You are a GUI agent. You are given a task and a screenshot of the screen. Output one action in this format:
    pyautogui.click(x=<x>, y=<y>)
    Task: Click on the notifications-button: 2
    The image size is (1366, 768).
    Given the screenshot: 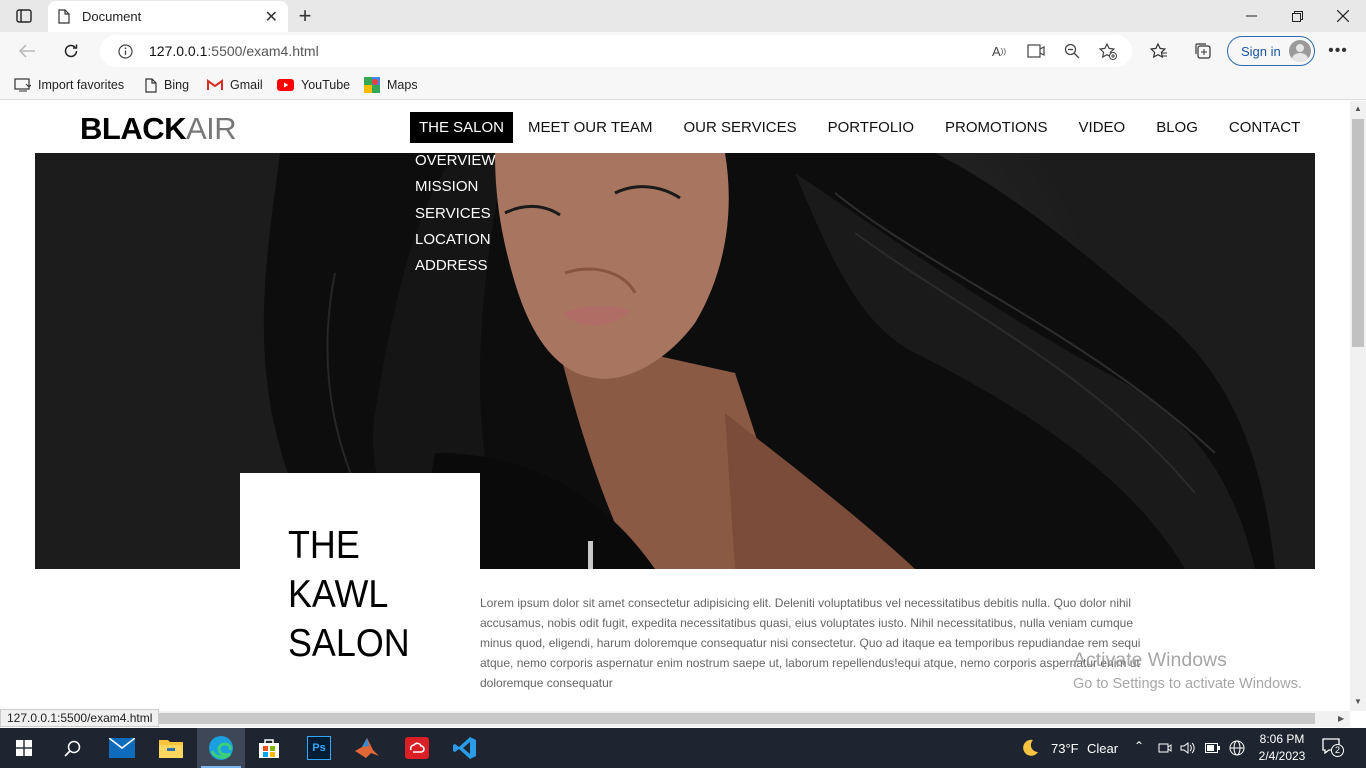 What is the action you would take?
    pyautogui.click(x=1333, y=748)
    